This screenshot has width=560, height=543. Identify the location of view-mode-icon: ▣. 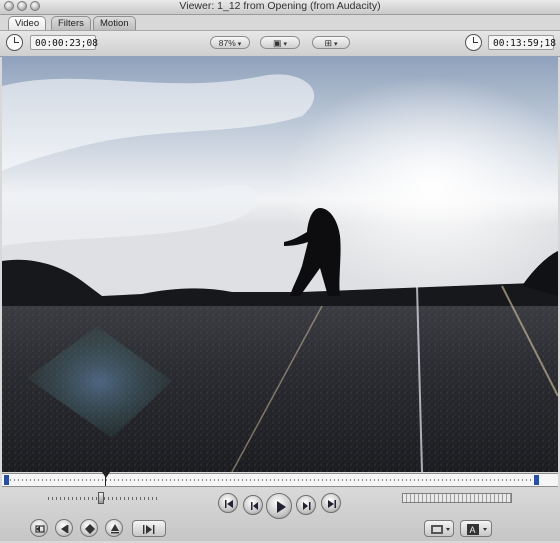
(277, 43).